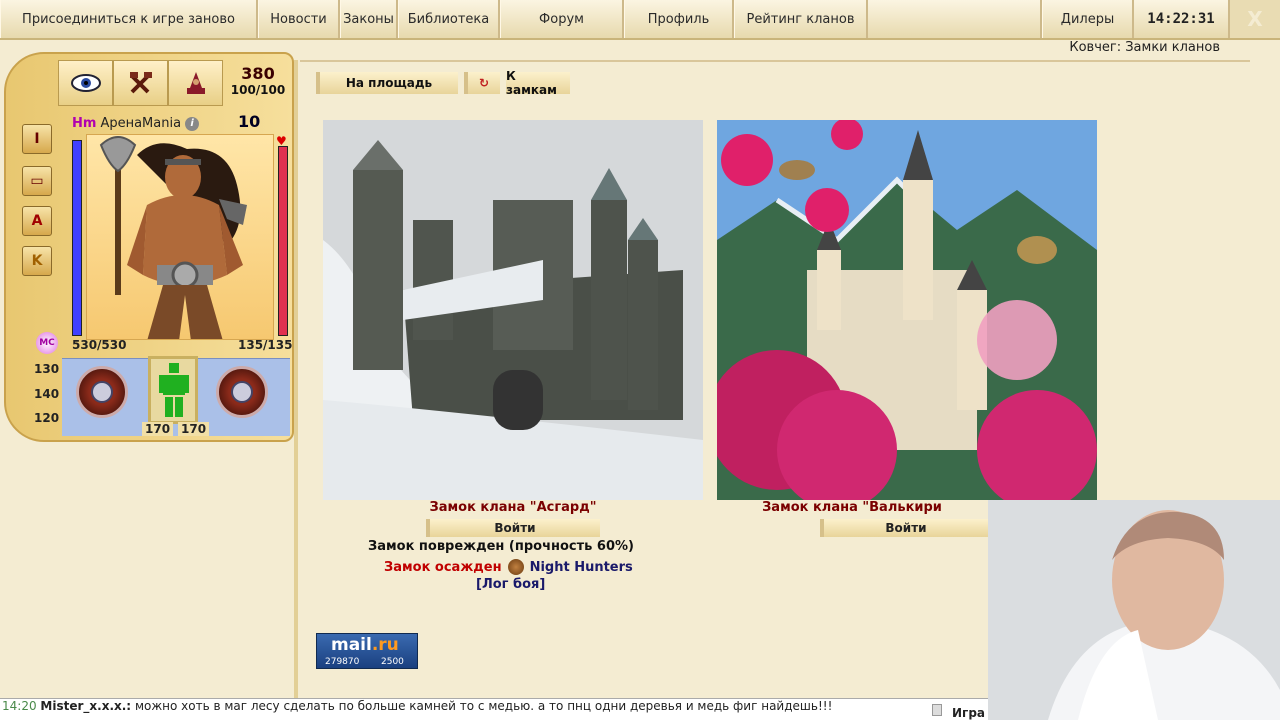 The height and width of the screenshot is (720, 1280). I want to click on tools-icon, so click(140, 83).